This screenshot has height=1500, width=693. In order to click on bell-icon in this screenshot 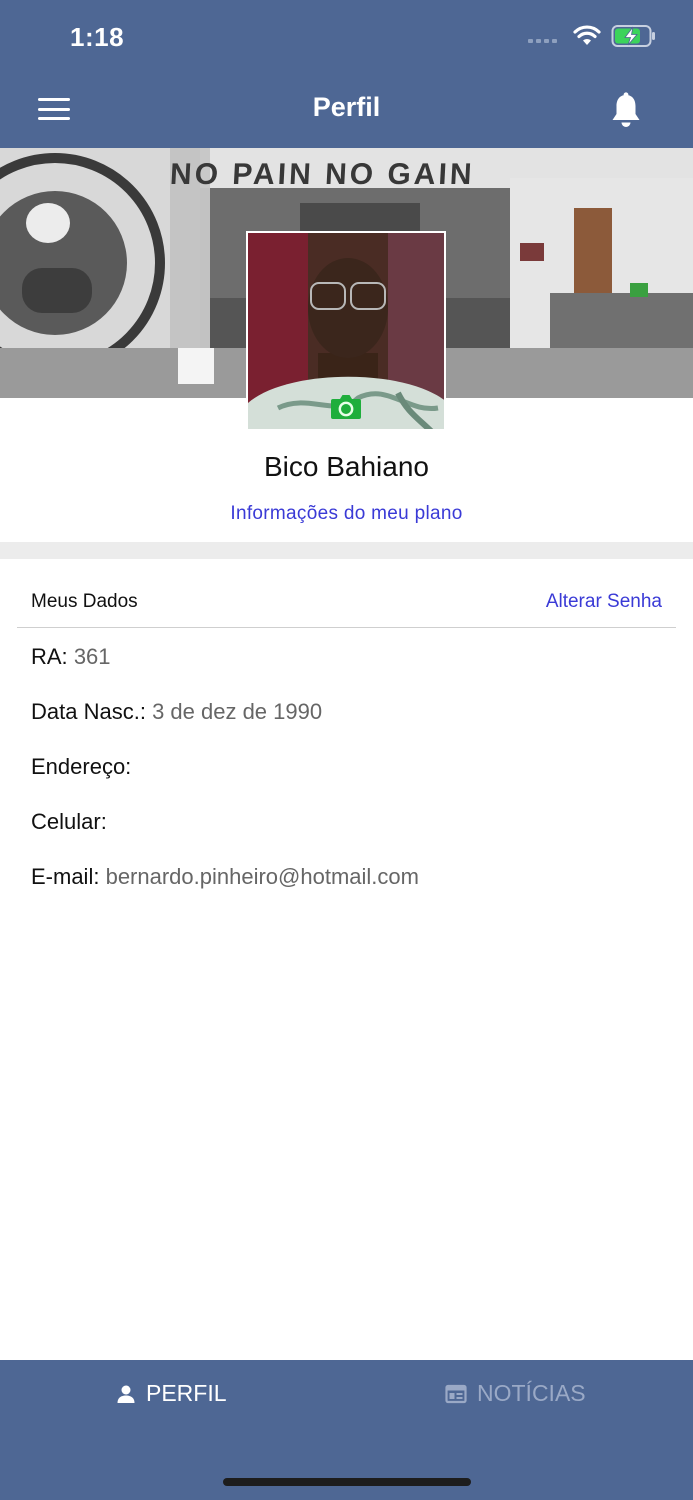, I will do `click(626, 109)`.